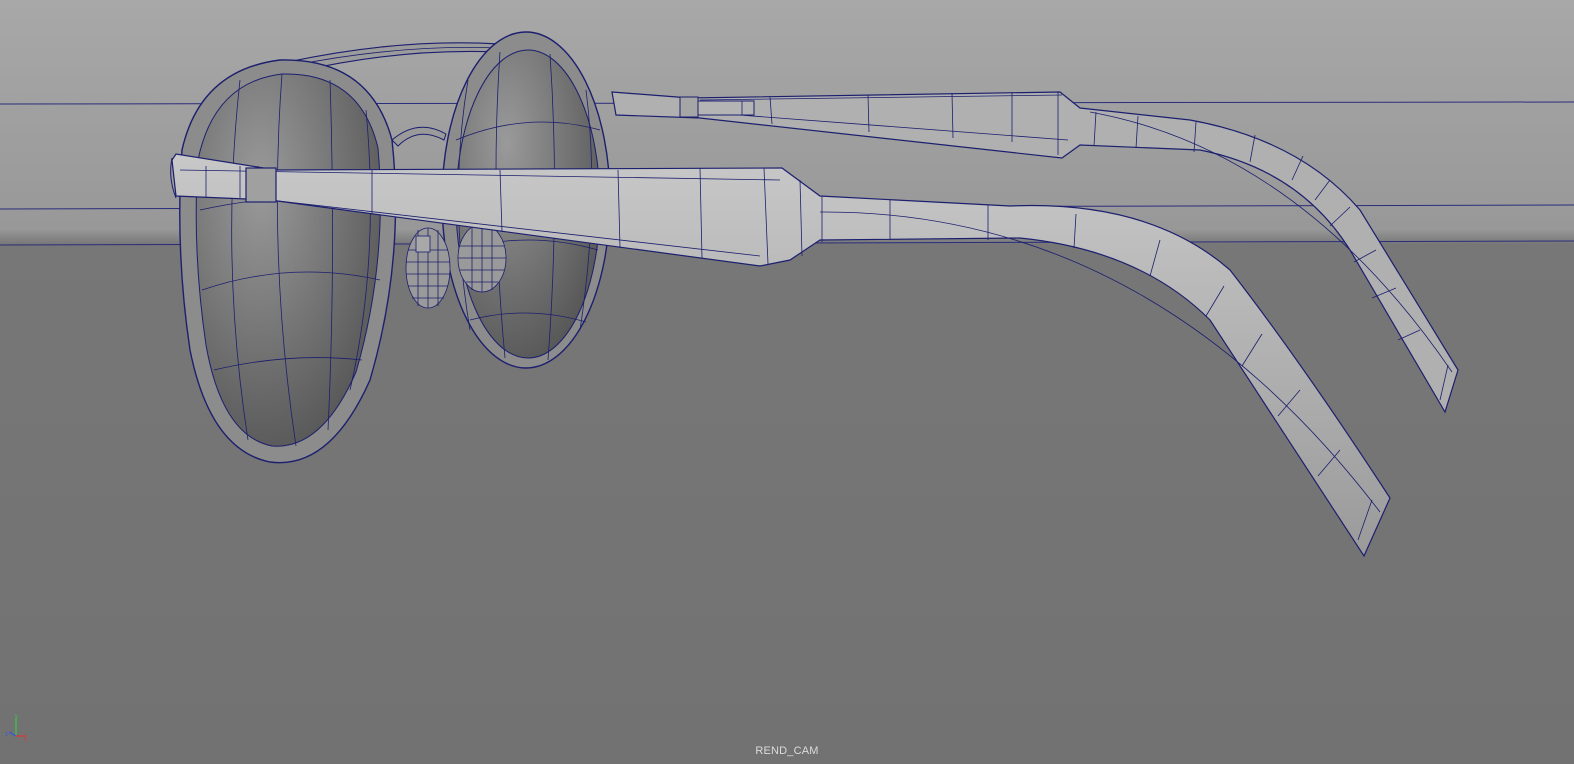 The image size is (1574, 764). I want to click on y-axis-label: y, so click(16, 717).